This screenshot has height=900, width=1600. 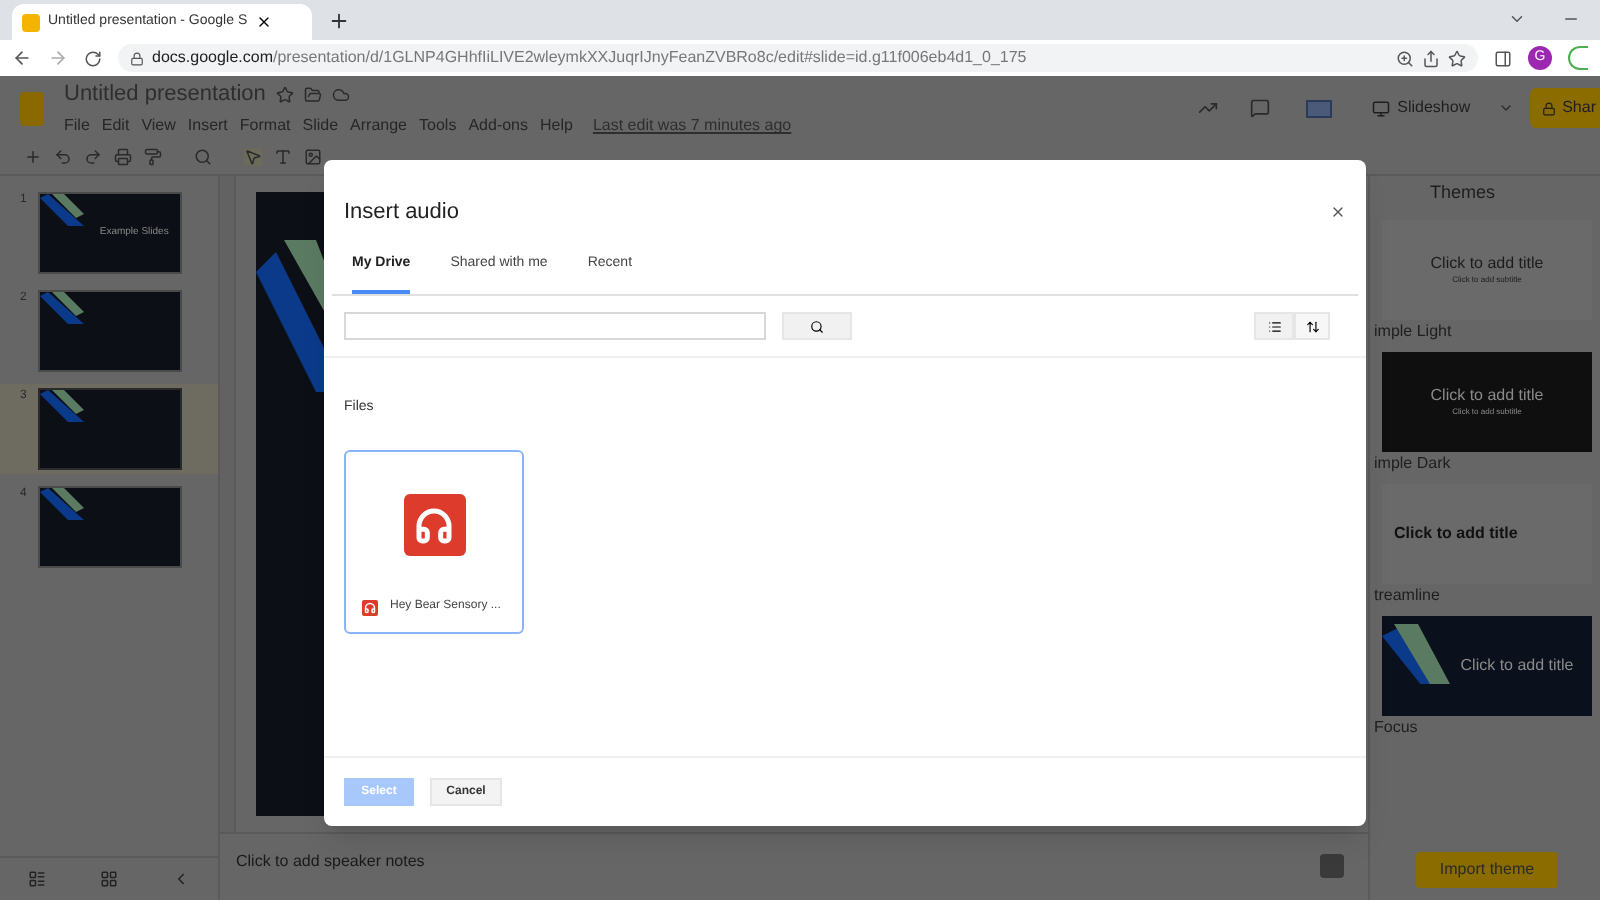 What do you see at coordinates (1397, 727) in the screenshot?
I see `theme-name: Focus` at bounding box center [1397, 727].